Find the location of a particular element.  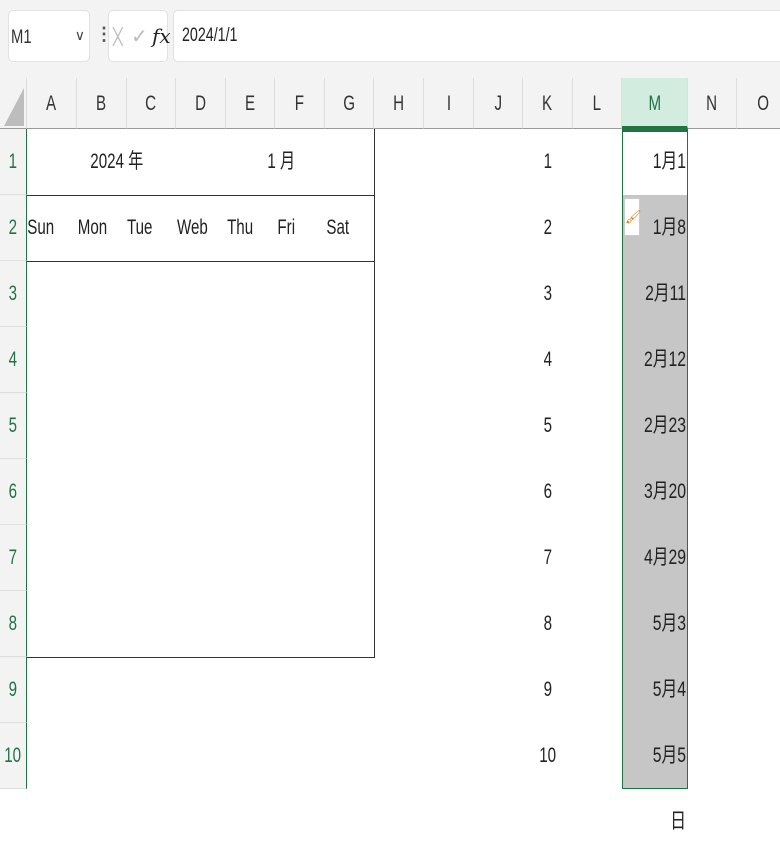

cell-M3: 2月11日 is located at coordinates (655, 316).